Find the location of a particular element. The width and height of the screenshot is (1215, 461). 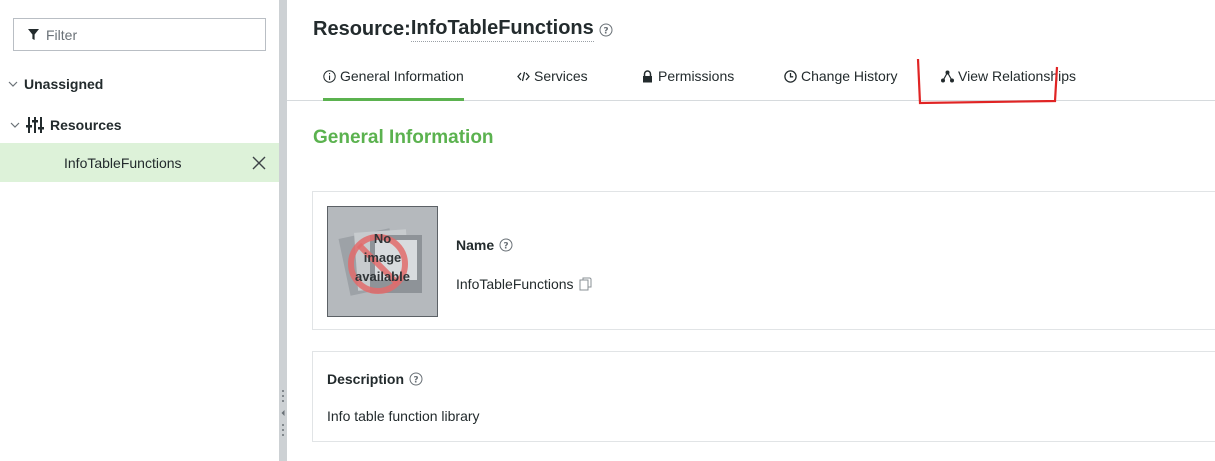

panel-splitter is located at coordinates (283, 230).